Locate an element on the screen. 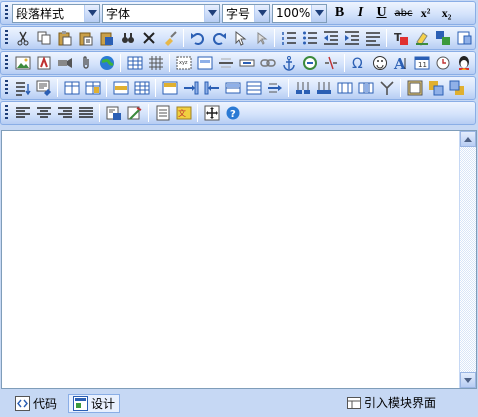  delete-column-icon is located at coordinates (323, 88).